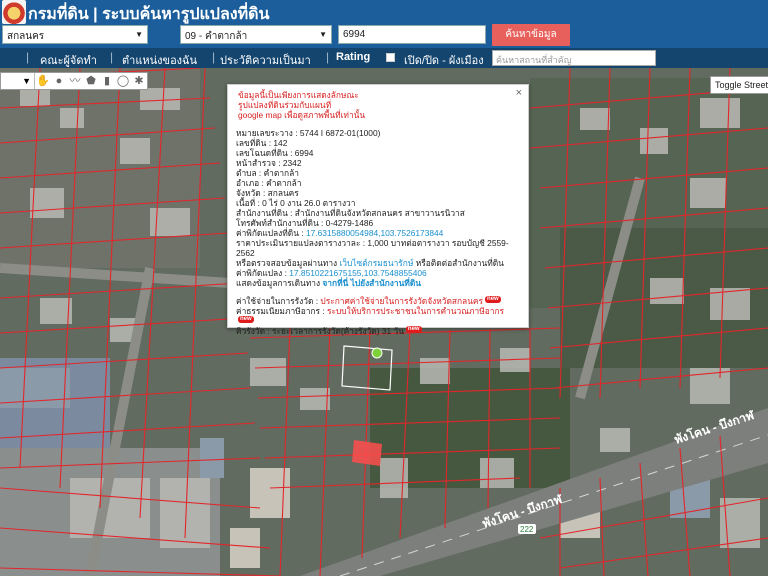  Describe the element at coordinates (107, 81) in the screenshot. I see `rectangle-icon: ▮` at that location.